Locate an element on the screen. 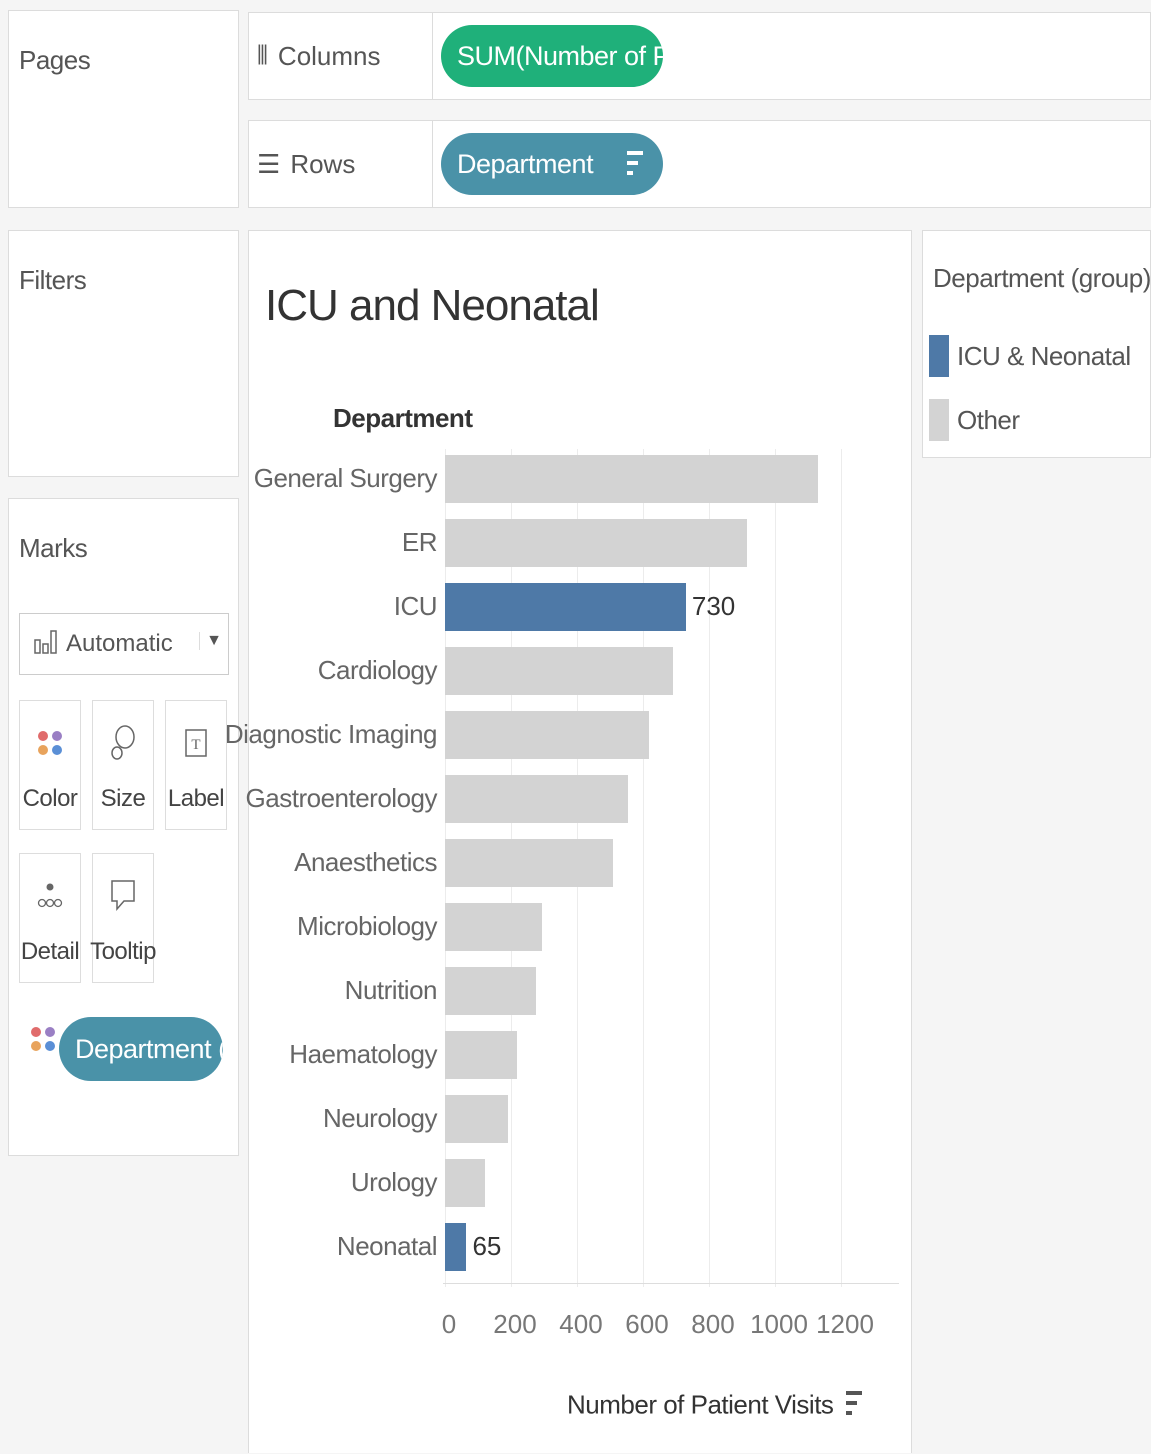 This screenshot has height=1454, width=1151. label-icon: T is located at coordinates (196, 743).